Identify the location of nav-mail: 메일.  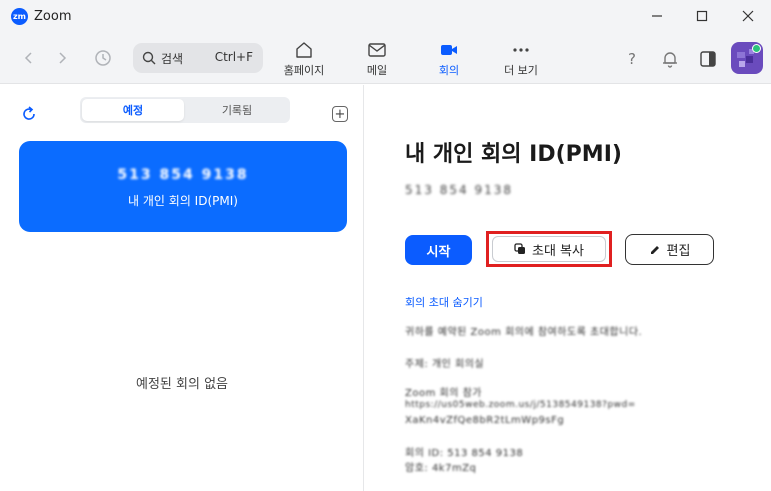
(377, 60).